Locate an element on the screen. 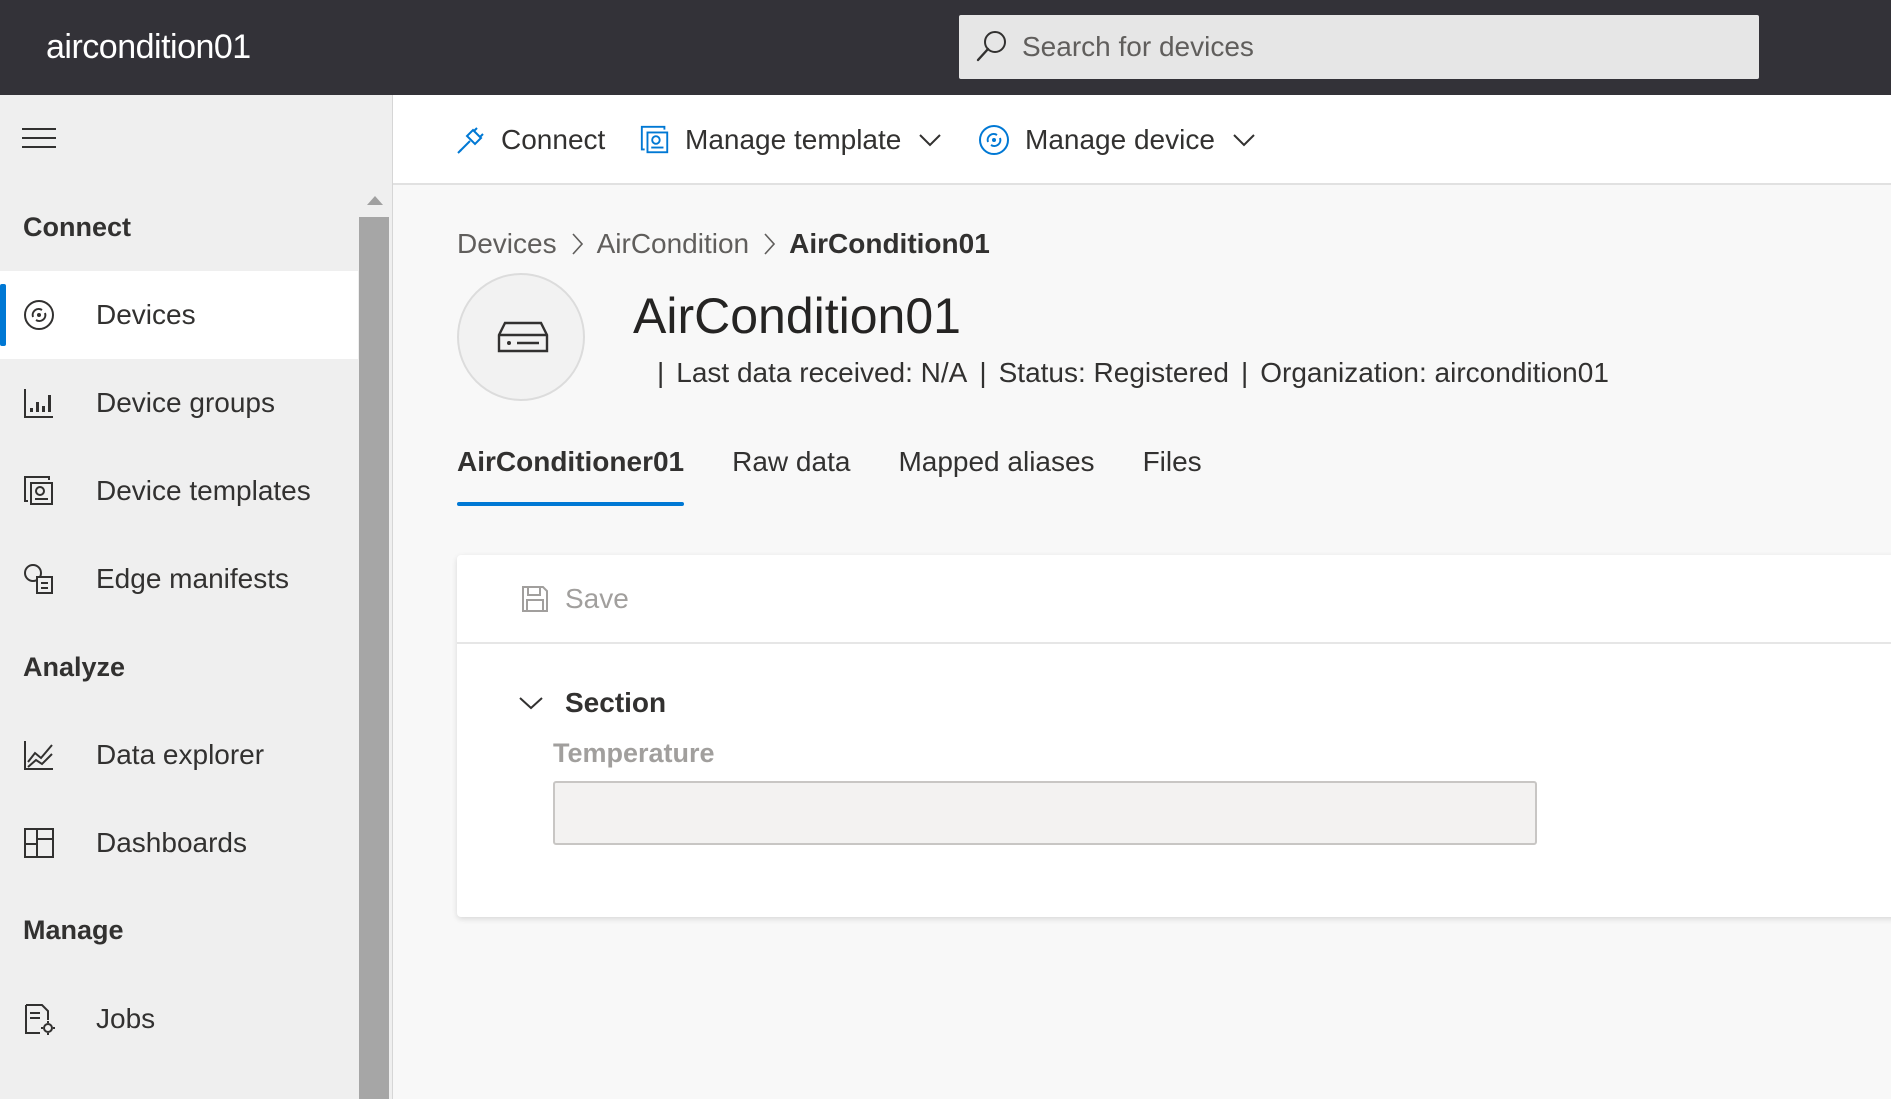  sidebar-scroll-thumb is located at coordinates (374, 658).